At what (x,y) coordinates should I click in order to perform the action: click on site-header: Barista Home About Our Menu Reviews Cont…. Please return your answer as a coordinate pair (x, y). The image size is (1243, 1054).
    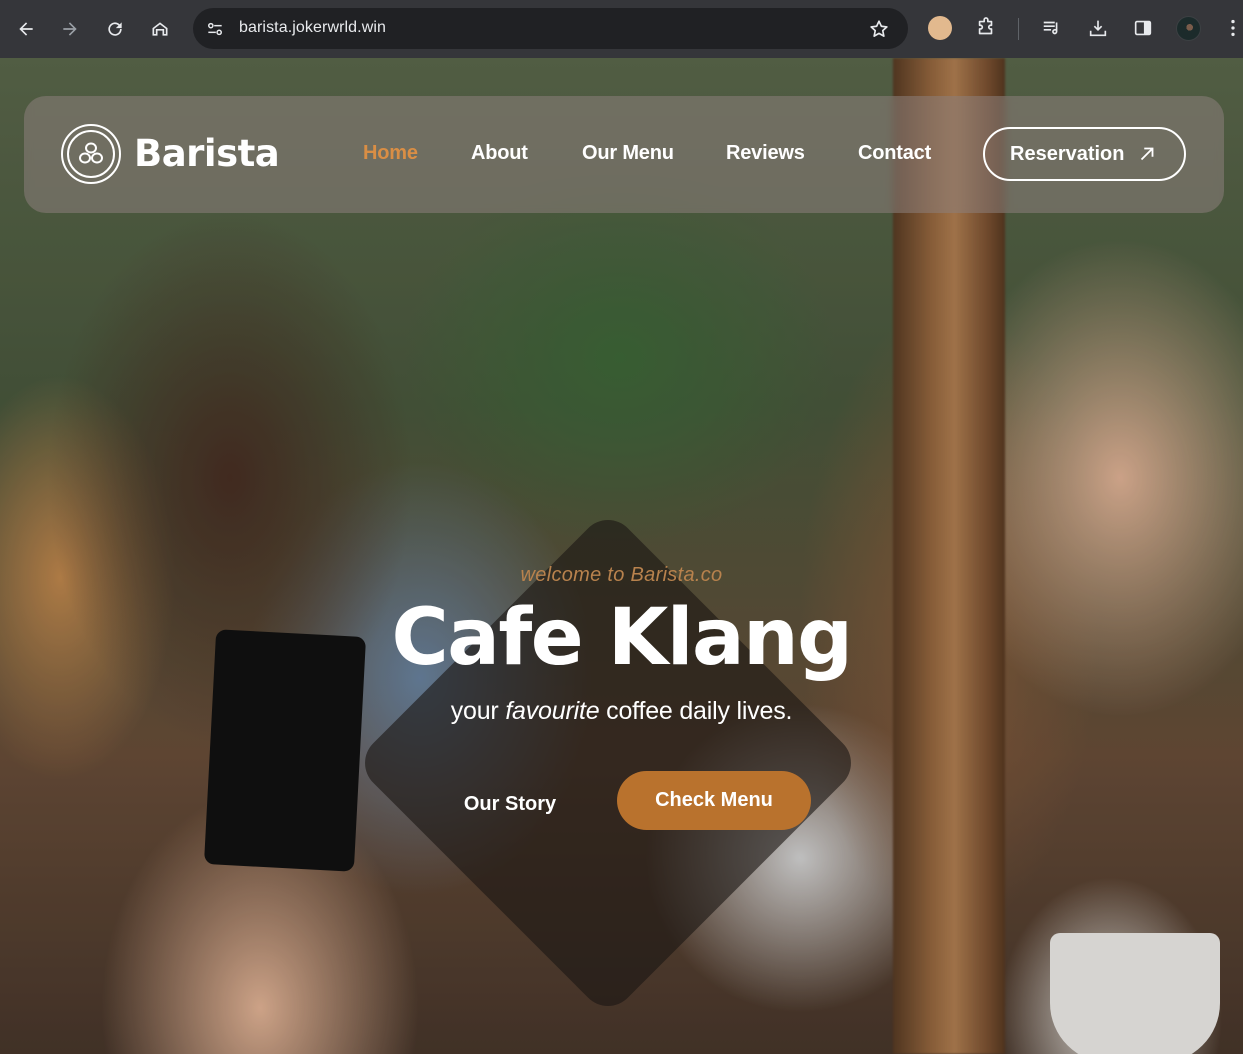
    Looking at the image, I should click on (624, 154).